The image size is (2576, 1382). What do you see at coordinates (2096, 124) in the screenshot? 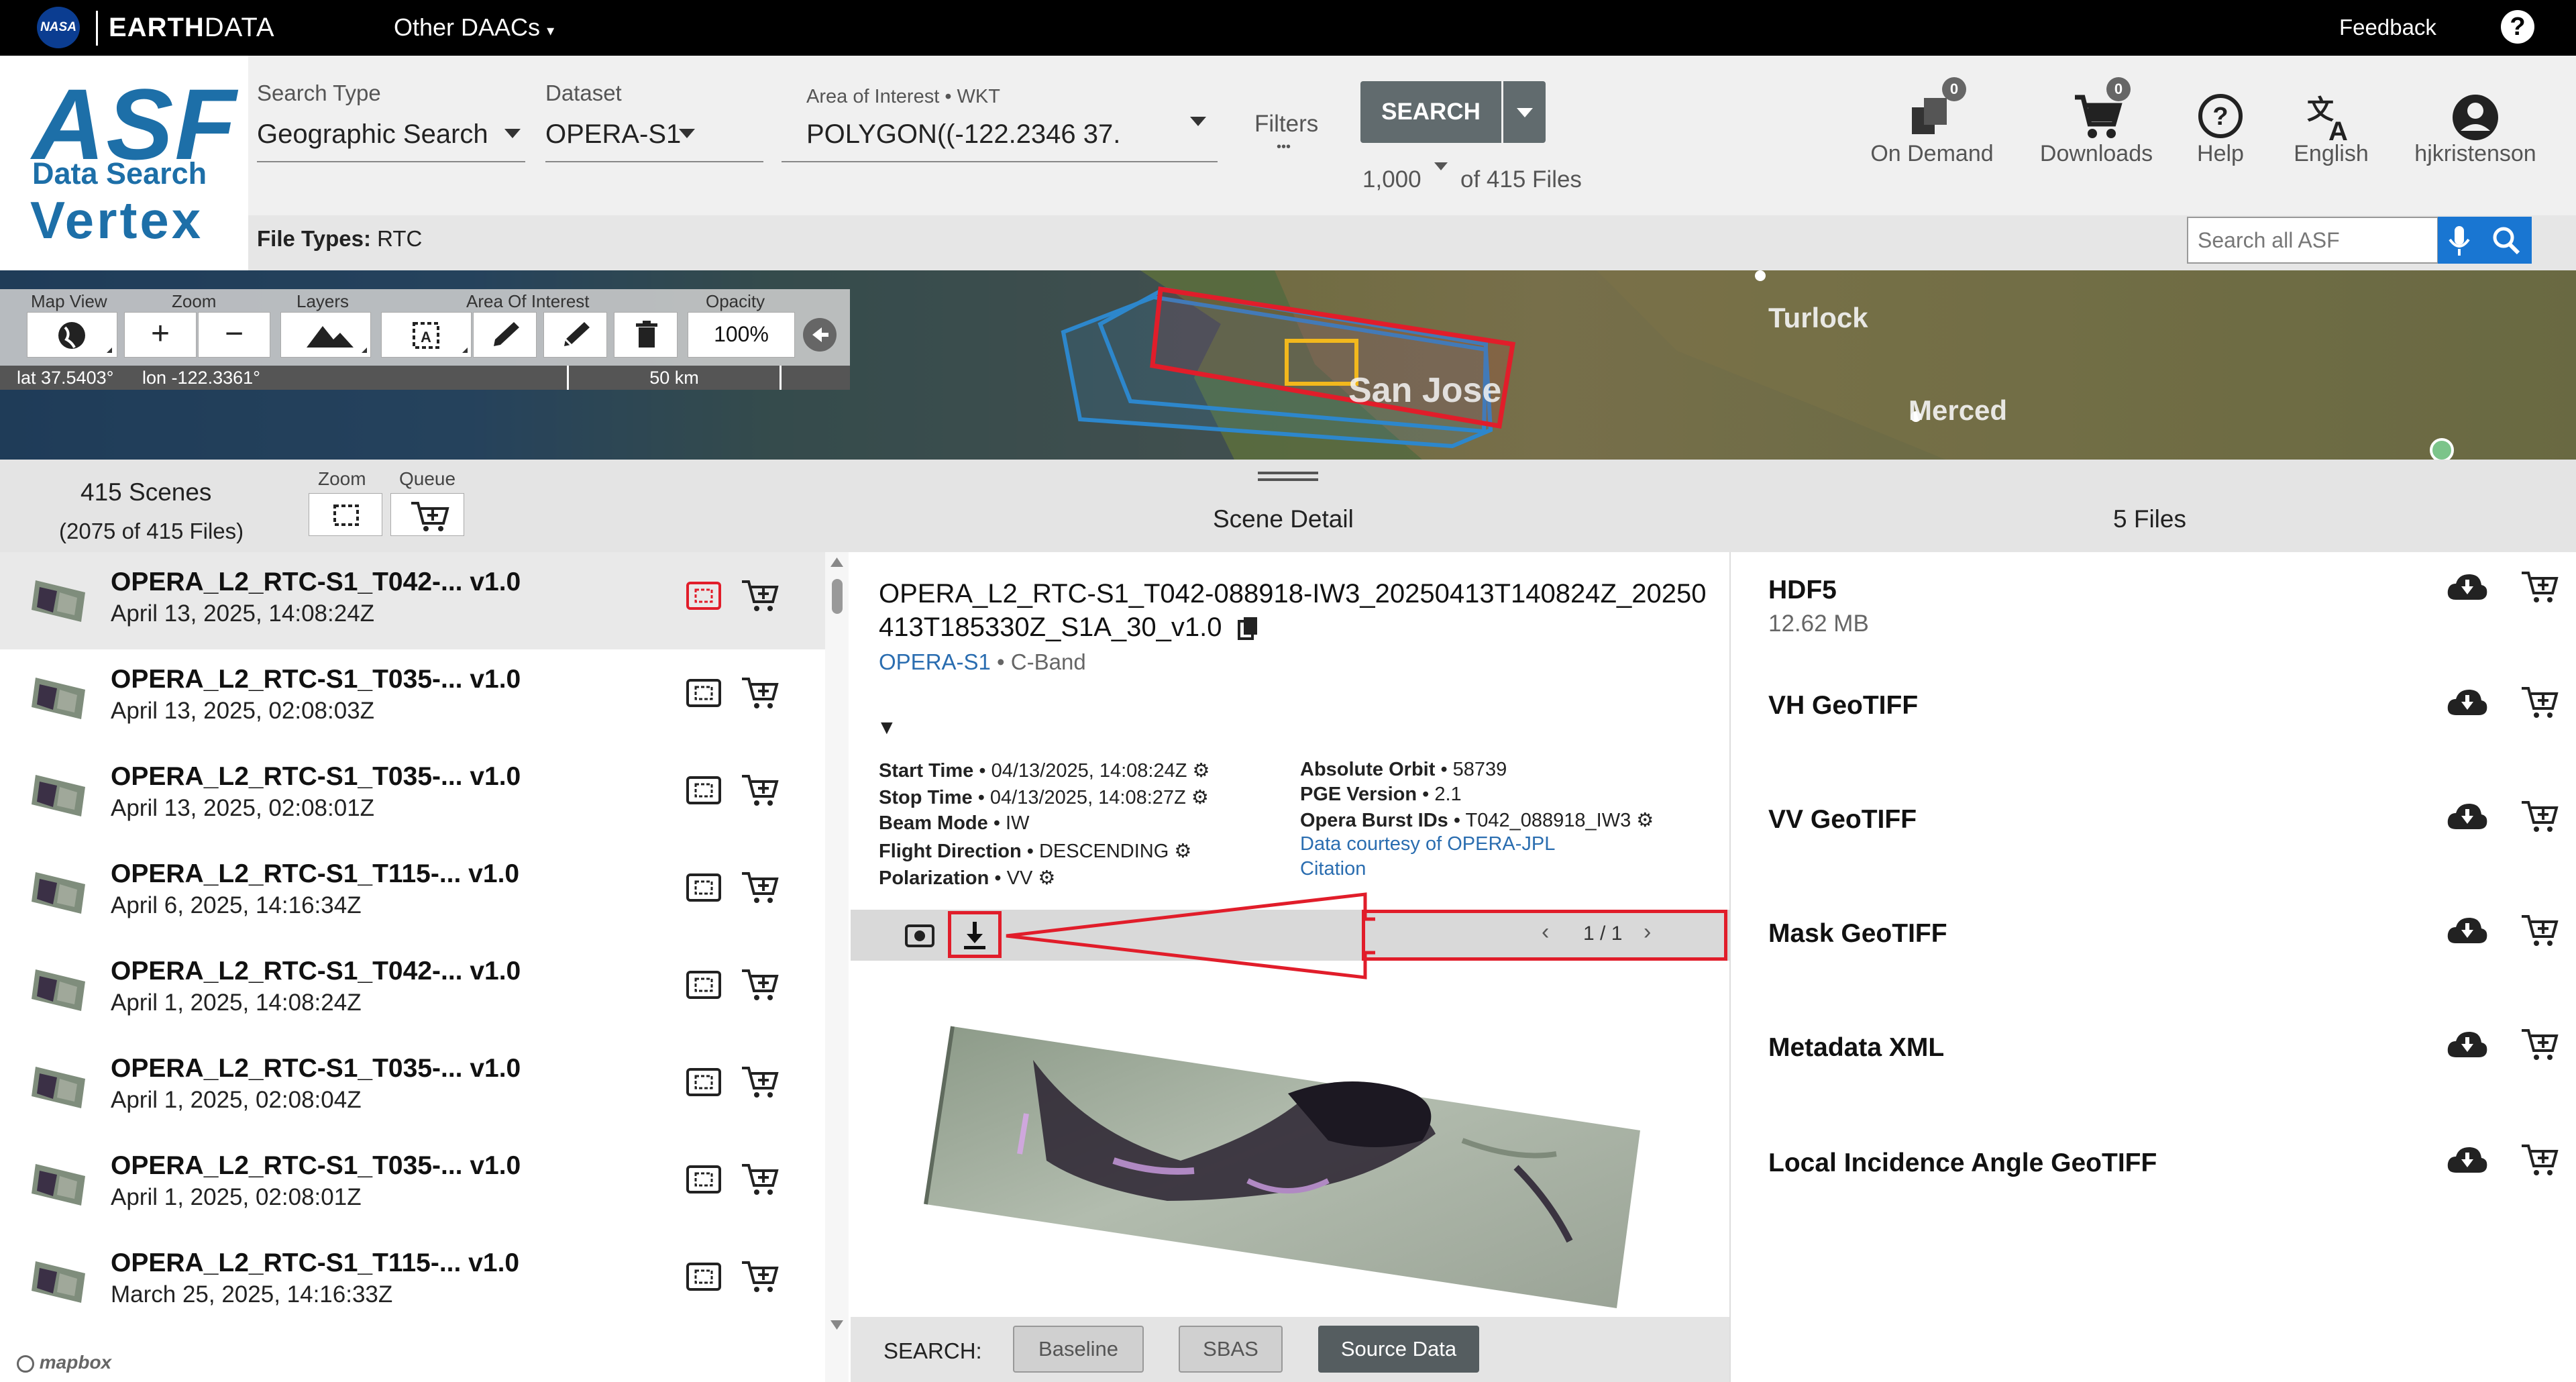
I see `downloads-button: 0 Downloads` at bounding box center [2096, 124].